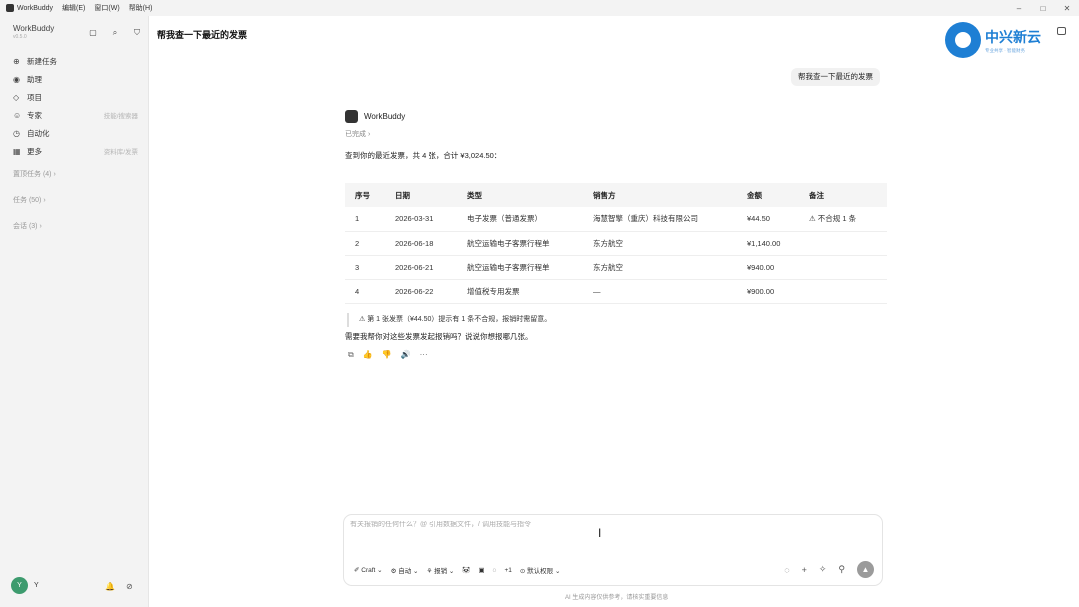 Image resolution: width=1079 pixels, height=607 pixels. What do you see at coordinates (137, 33) in the screenshot?
I see `filter-icon: ⛉` at bounding box center [137, 33].